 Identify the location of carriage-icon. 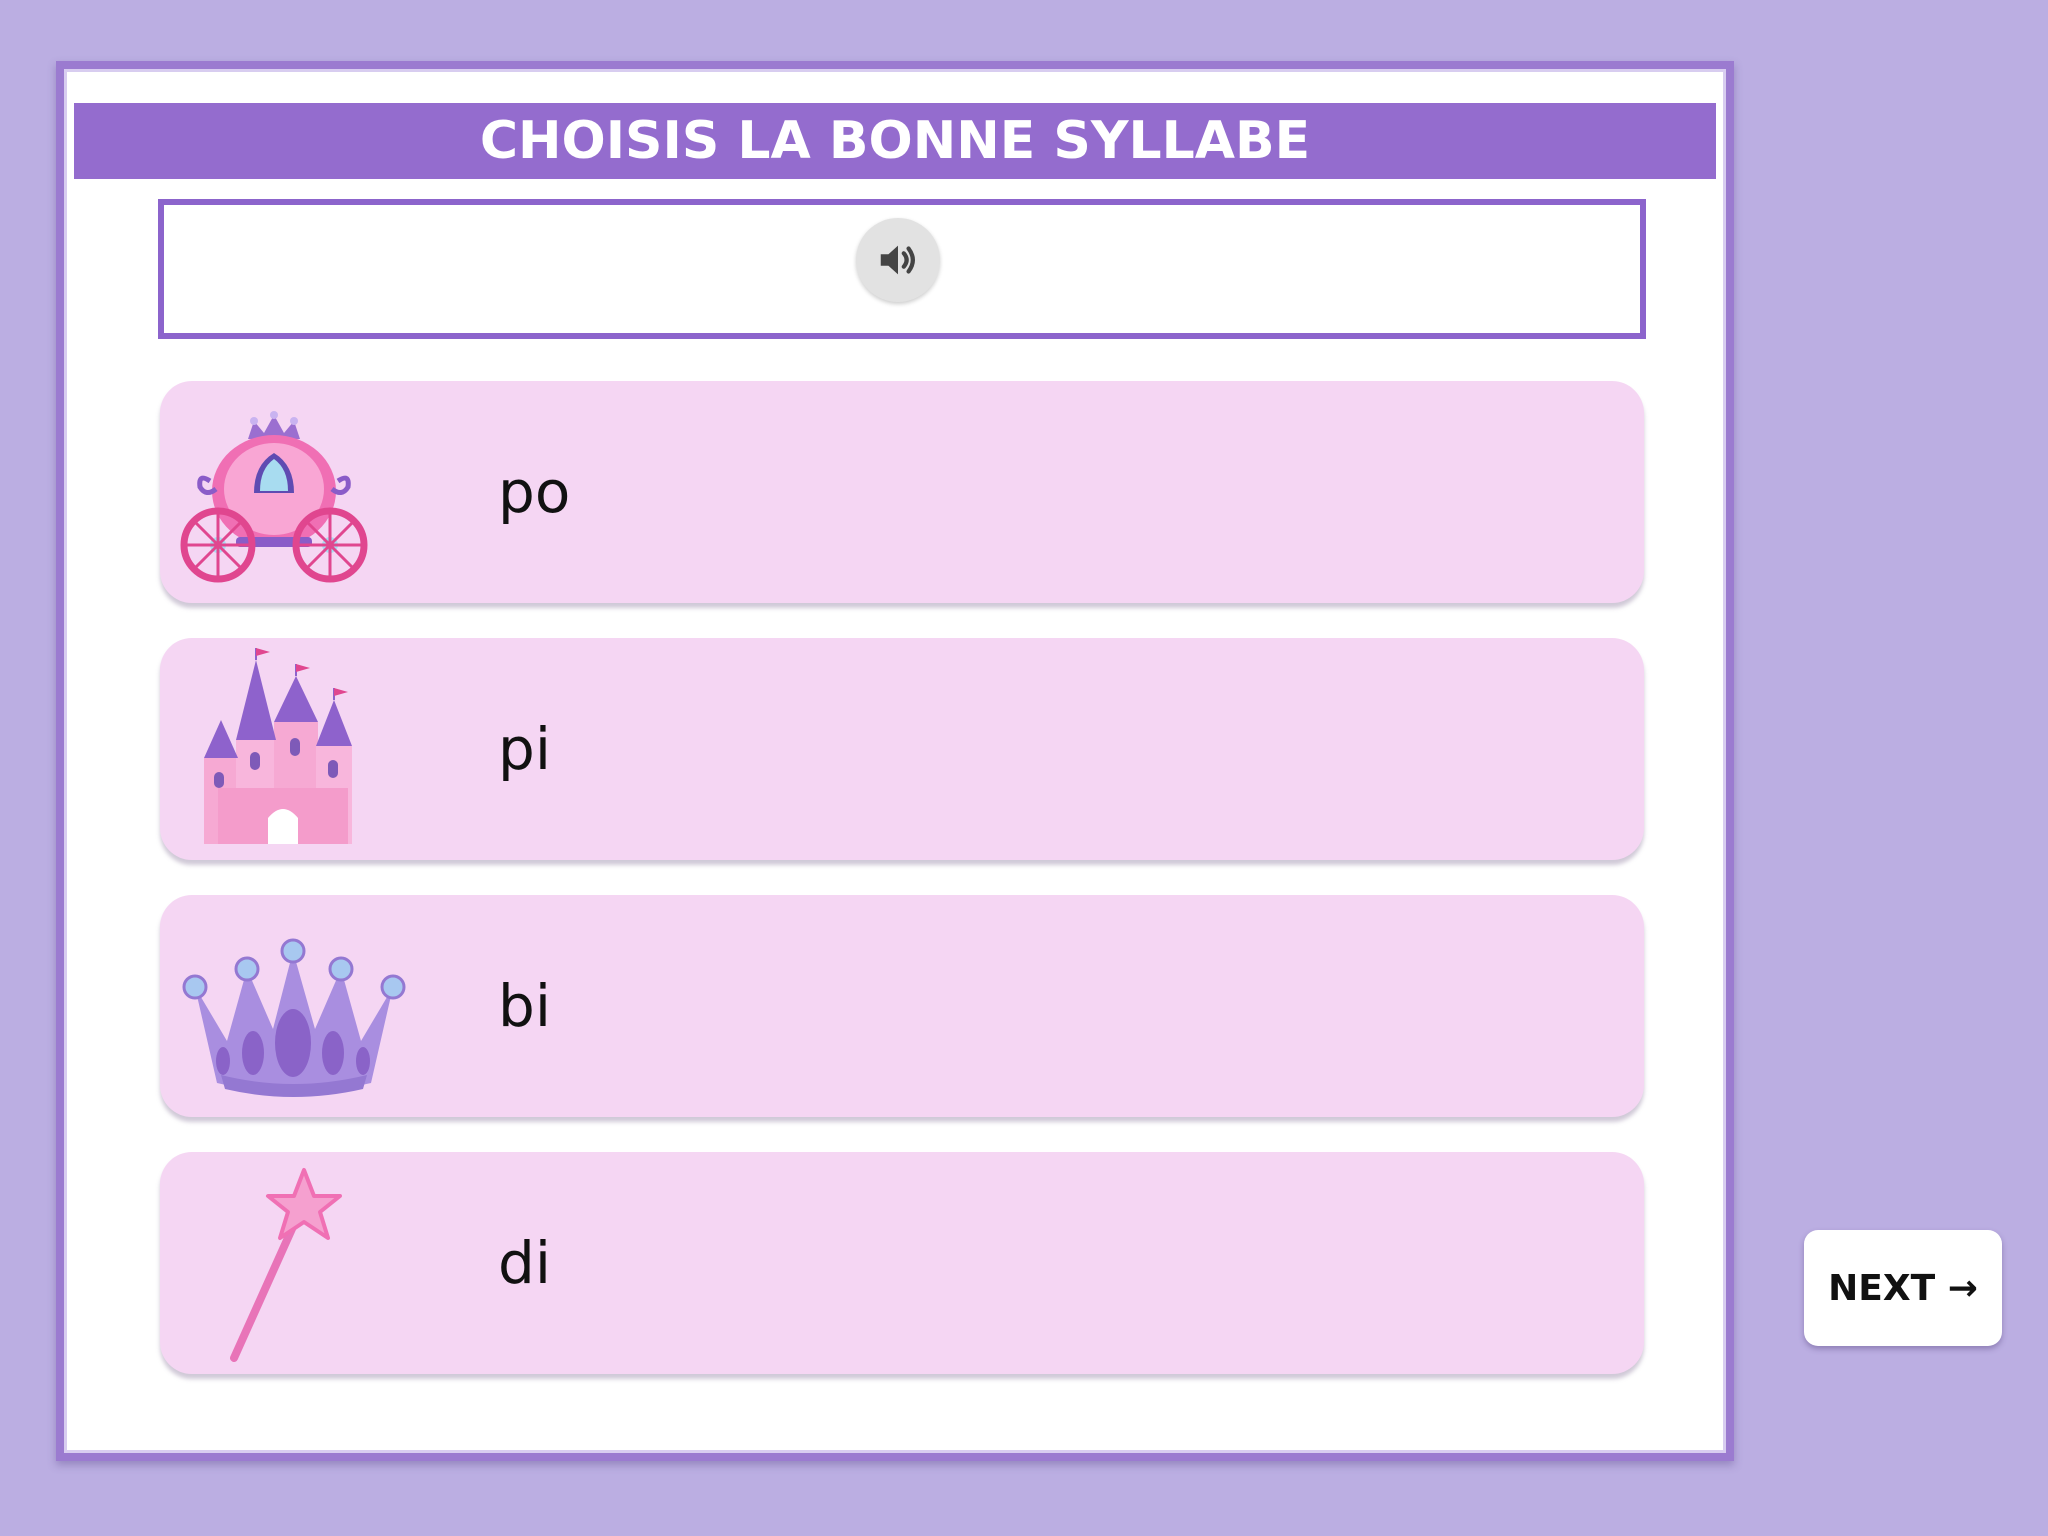
(274, 497).